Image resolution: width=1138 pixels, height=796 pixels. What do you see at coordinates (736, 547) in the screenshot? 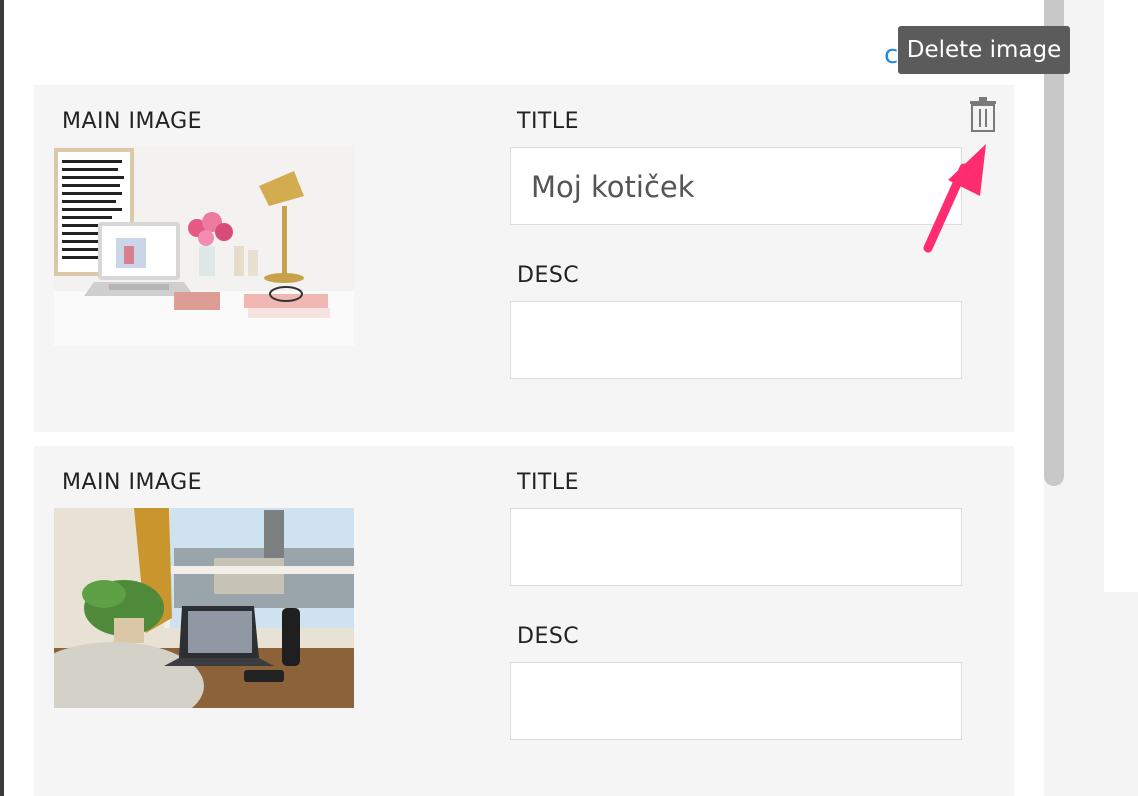
I see `title-input` at bounding box center [736, 547].